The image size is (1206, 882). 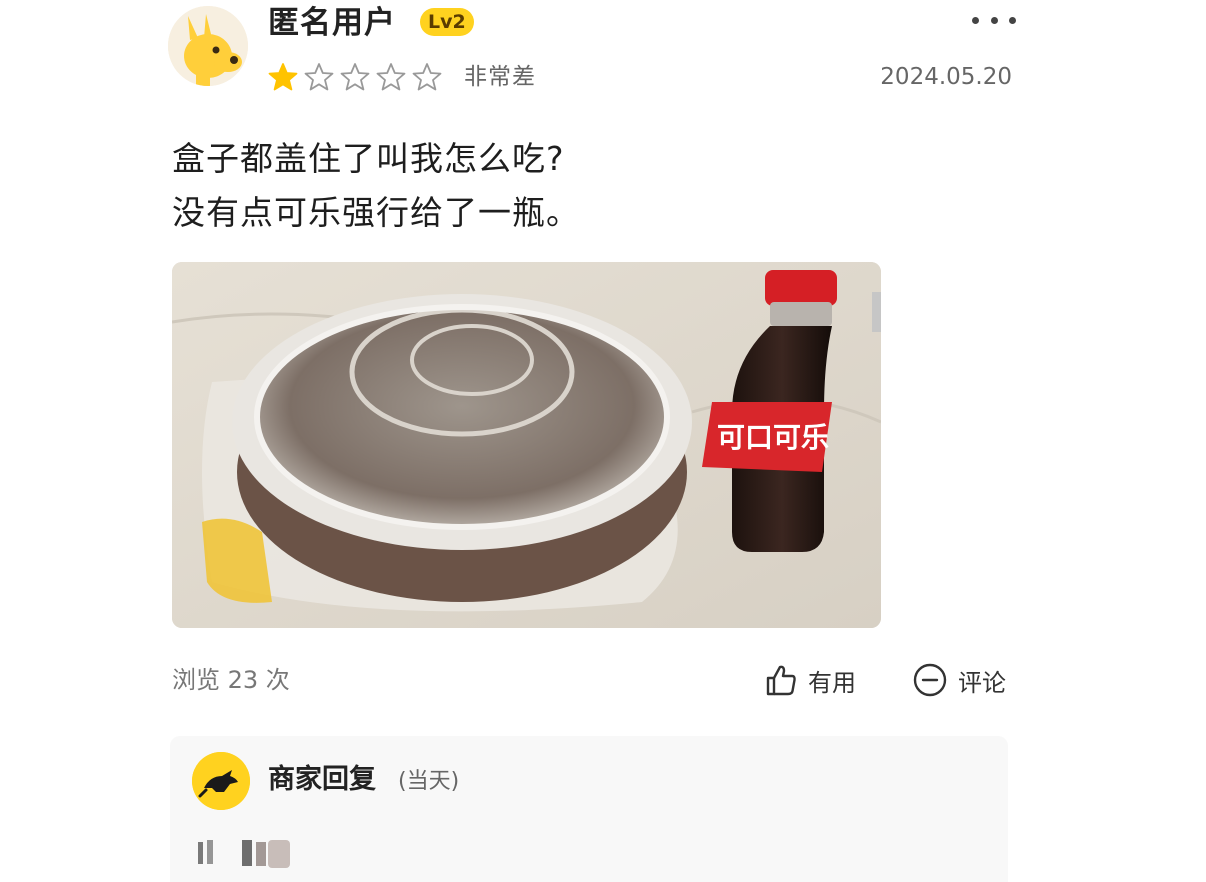 What do you see at coordinates (368, 158) in the screenshot?
I see `review-text-line: 盒子都盖住了叫我怎么吃?` at bounding box center [368, 158].